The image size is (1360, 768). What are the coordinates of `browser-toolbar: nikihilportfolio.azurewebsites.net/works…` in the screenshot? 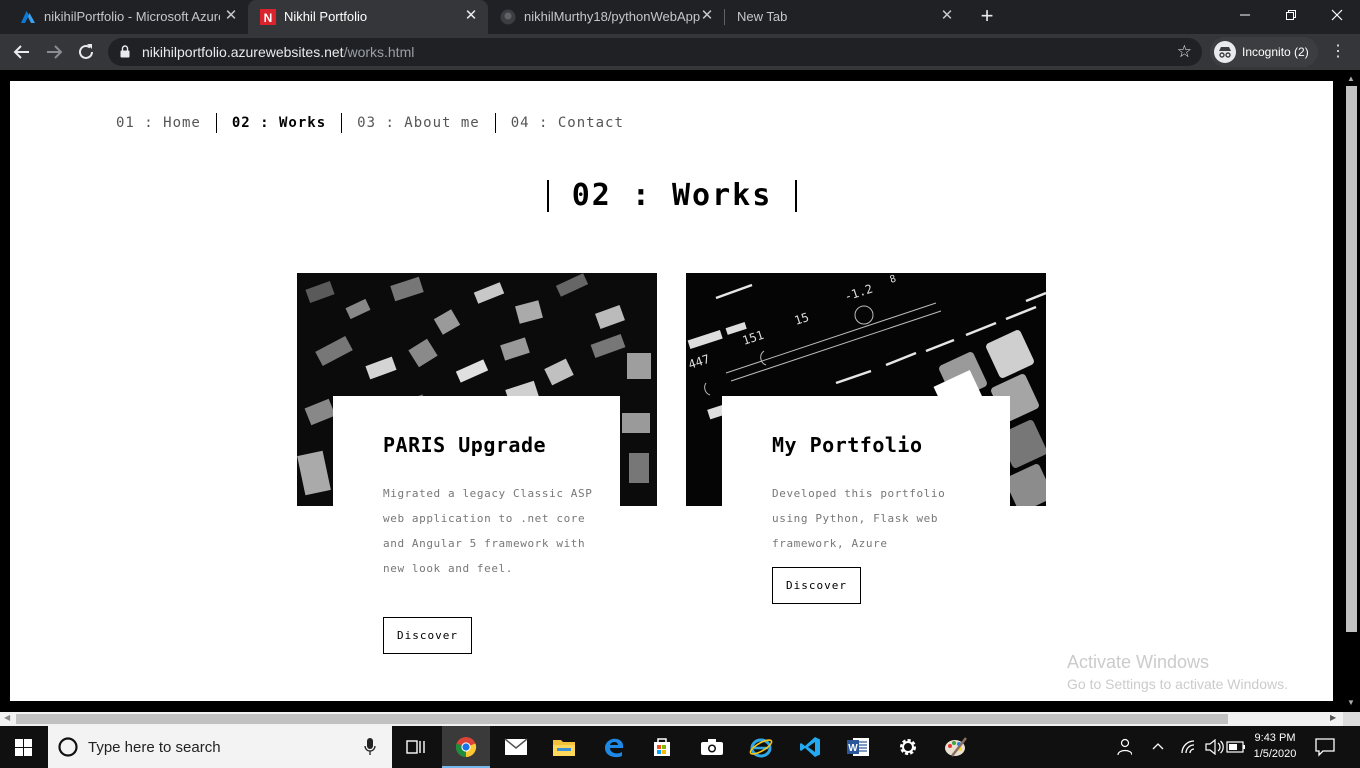 It's located at (680, 52).